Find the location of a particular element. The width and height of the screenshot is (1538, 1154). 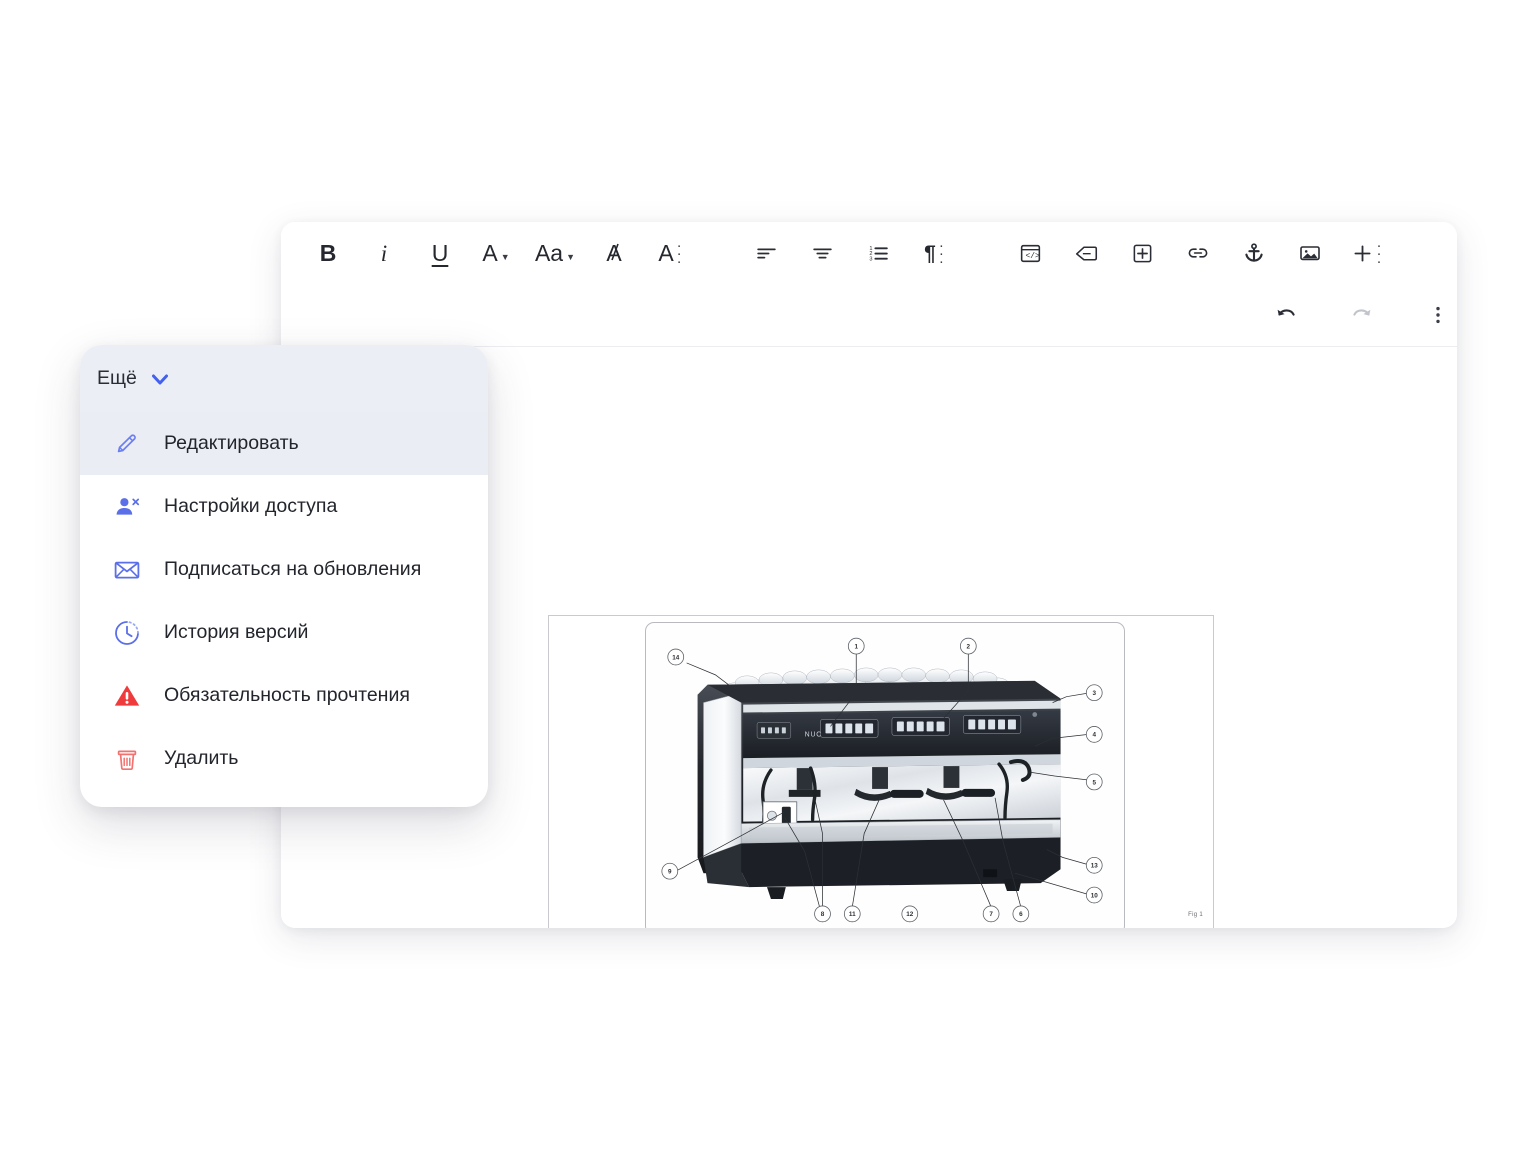

italic-button: i is located at coordinates (384, 253).